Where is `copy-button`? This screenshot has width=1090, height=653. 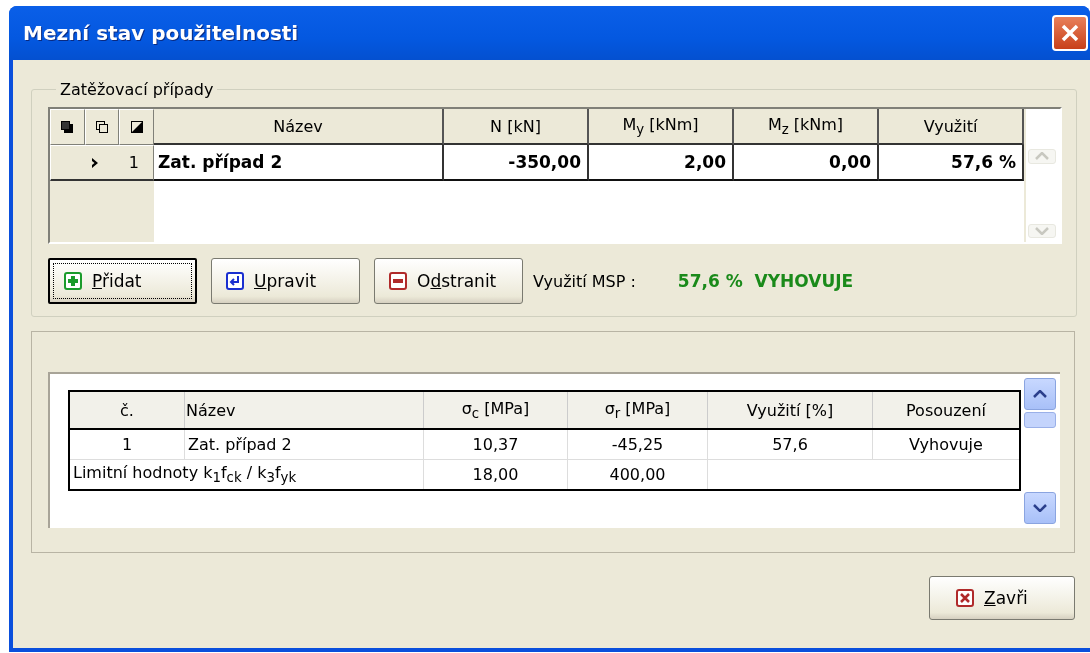
copy-button is located at coordinates (102, 127).